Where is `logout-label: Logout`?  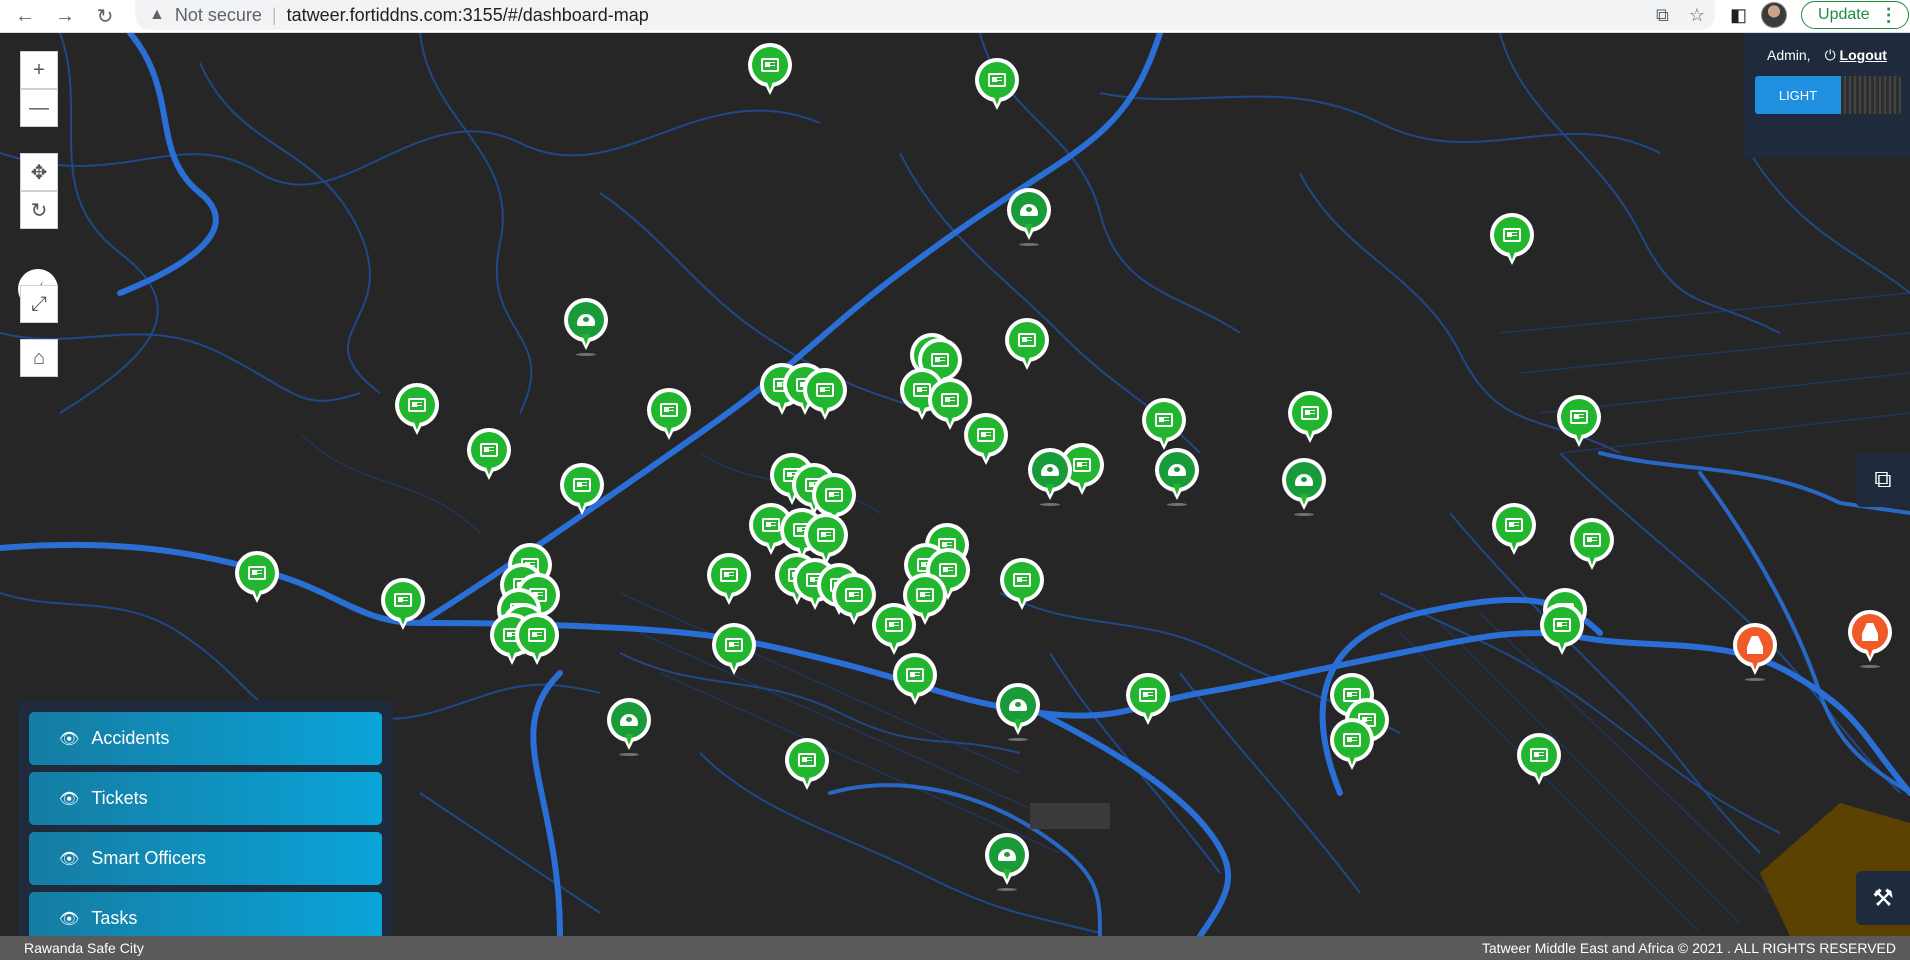
logout-label: Logout is located at coordinates (1863, 55).